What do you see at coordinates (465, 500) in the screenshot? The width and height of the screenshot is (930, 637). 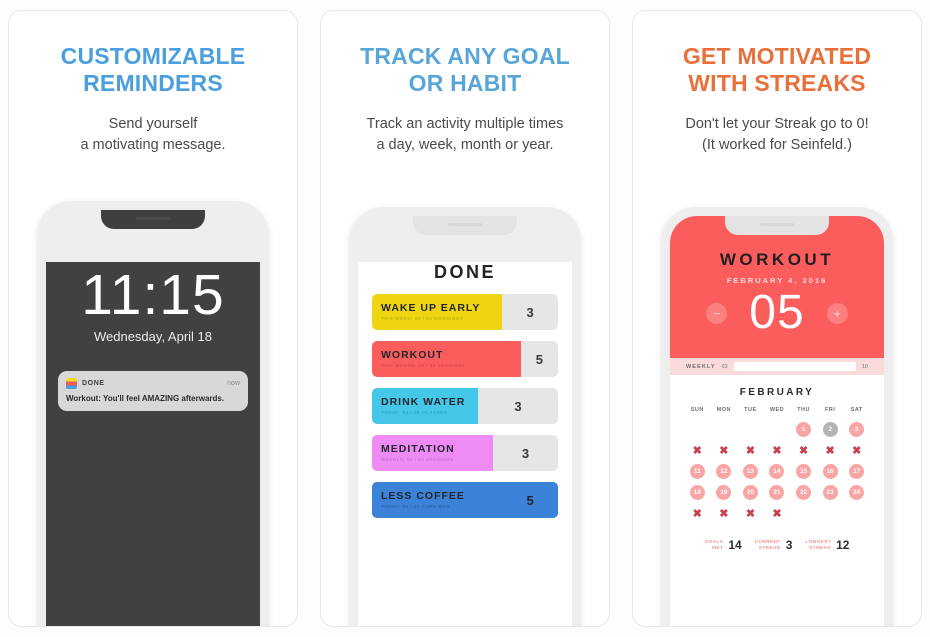 I see `task-row: LESS COFFEE TODAY: 00 / 02 CUPS MAX 5` at bounding box center [465, 500].